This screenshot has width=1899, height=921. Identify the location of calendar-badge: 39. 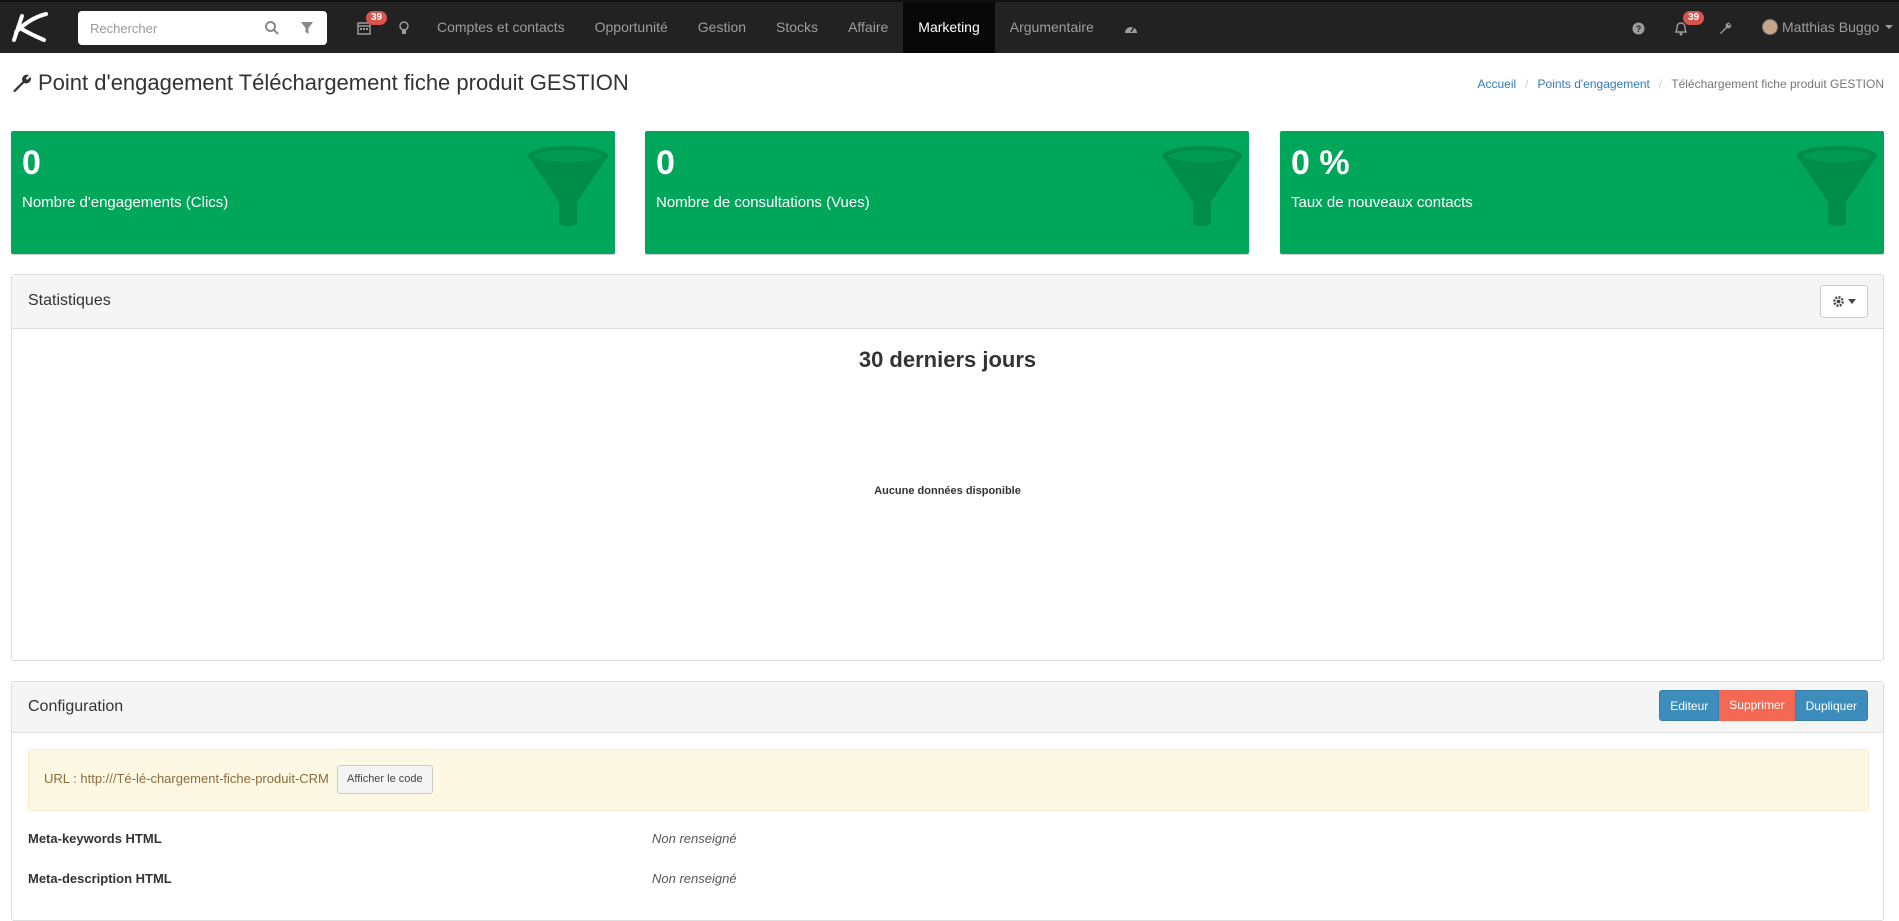
(377, 18).